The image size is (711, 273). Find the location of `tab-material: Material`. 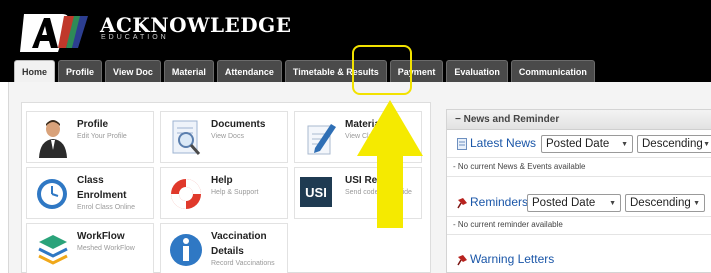

tab-material: Material is located at coordinates (188, 71).